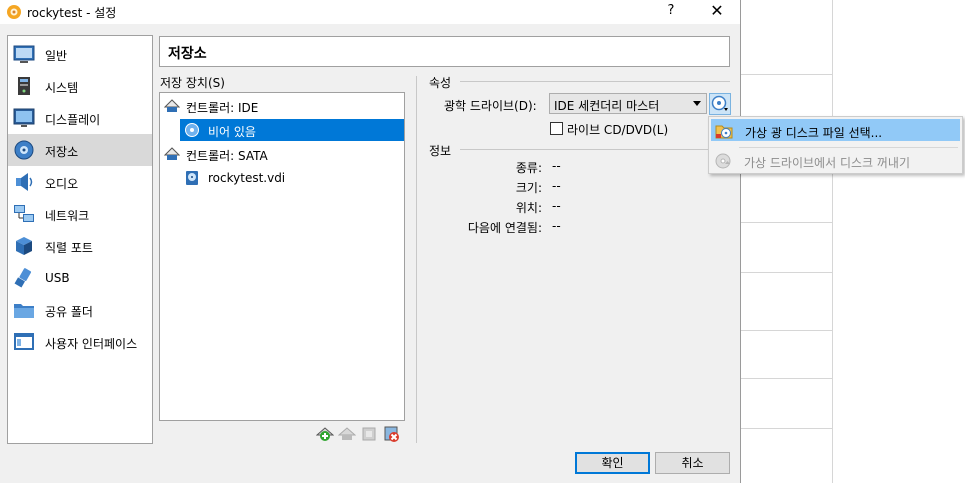 The width and height of the screenshot is (965, 483). I want to click on remove-attachment-icon, so click(391, 434).